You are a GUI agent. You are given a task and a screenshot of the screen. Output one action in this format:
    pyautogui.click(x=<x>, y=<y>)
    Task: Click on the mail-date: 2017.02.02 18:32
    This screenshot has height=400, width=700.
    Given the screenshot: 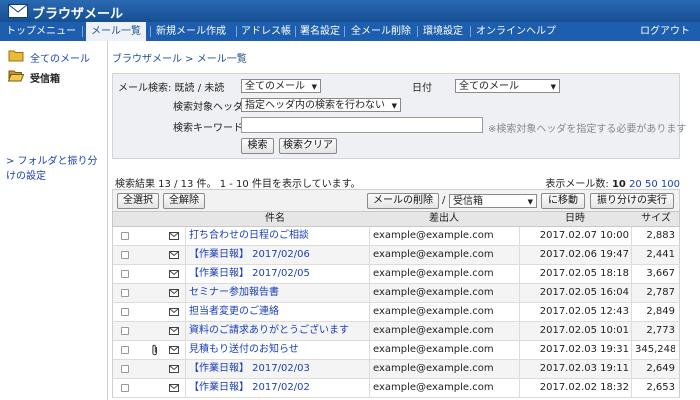 What is the action you would take?
    pyautogui.click(x=584, y=387)
    